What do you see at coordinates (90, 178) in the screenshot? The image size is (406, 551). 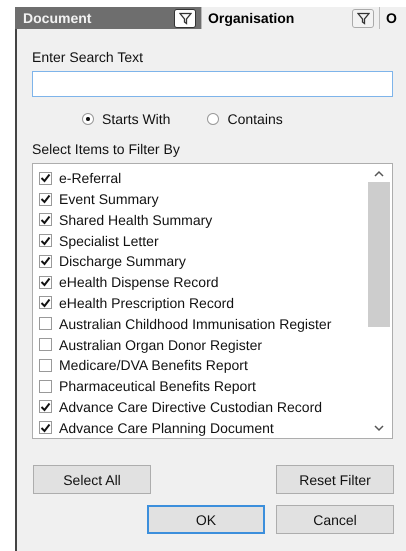 I see `item-label: e-Referral` at bounding box center [90, 178].